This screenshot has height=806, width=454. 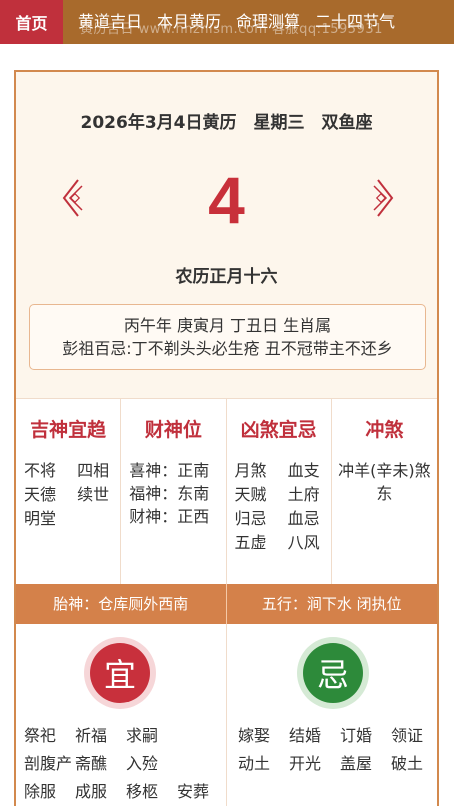 What do you see at coordinates (250, 470) in the screenshot?
I see `xiongsha-item: 月煞` at bounding box center [250, 470].